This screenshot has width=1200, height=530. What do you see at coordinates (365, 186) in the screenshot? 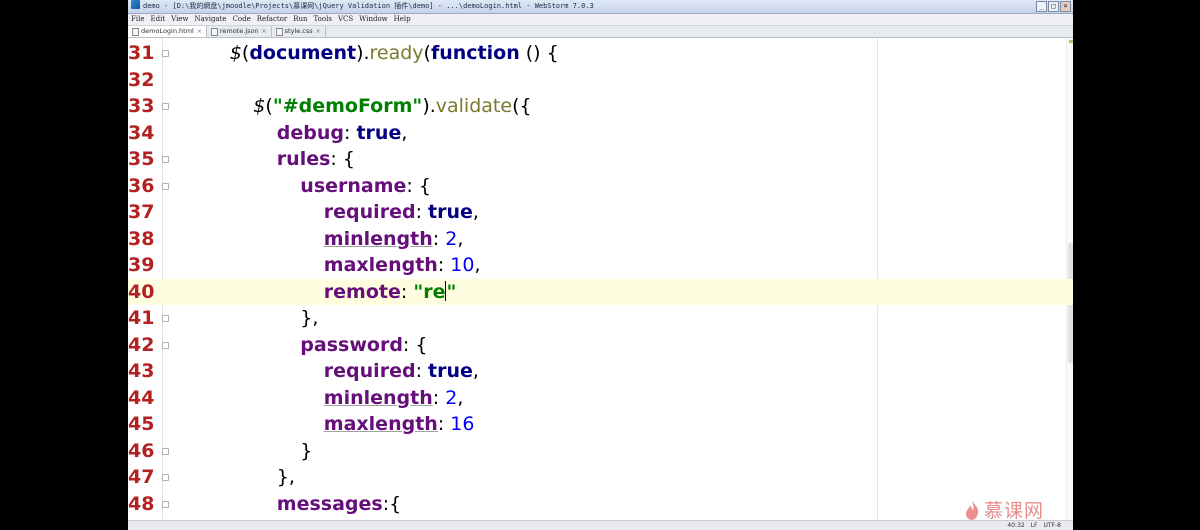
I see `code-text: username: {` at bounding box center [365, 186].